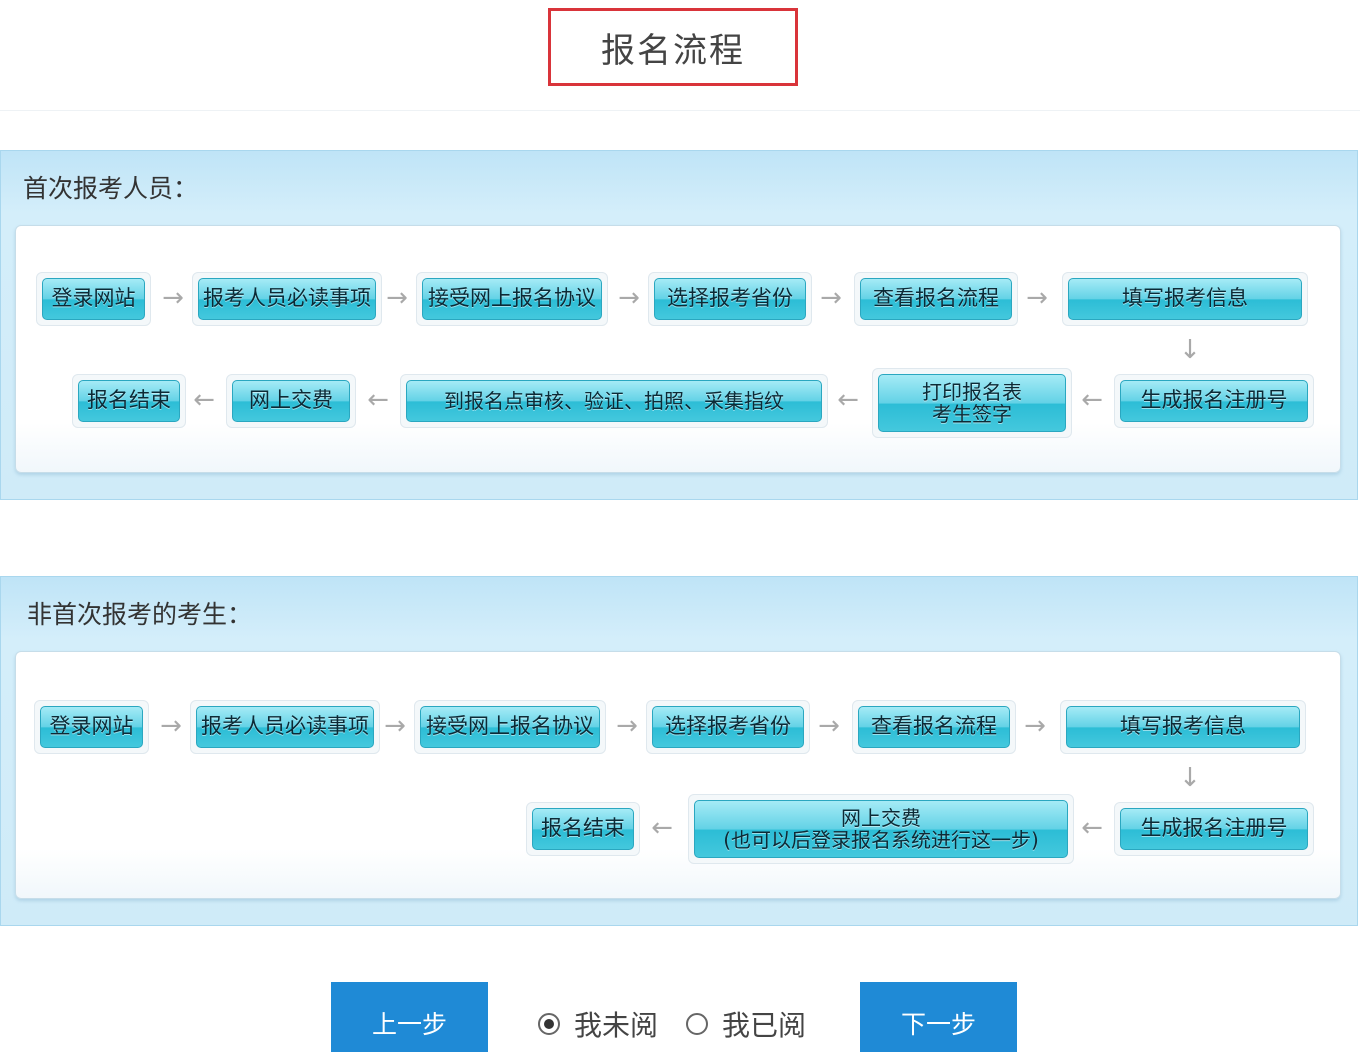  I want to click on step-label-line2: 考生签字, so click(972, 414).